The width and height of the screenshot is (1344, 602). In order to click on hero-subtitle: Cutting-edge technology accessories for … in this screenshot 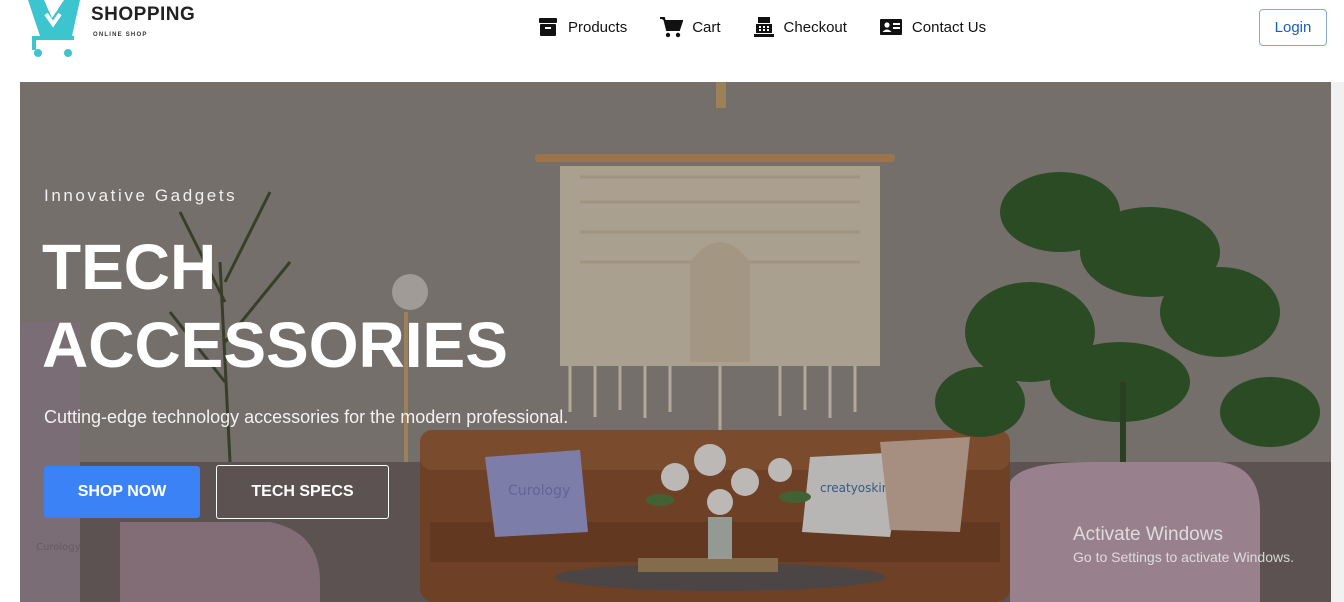, I will do `click(306, 417)`.